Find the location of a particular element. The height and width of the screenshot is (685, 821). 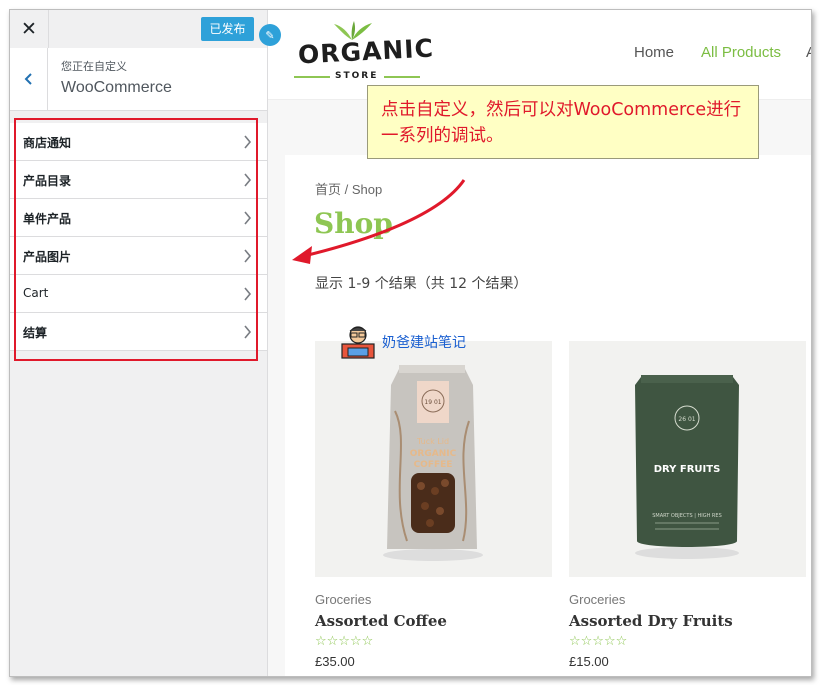

panel-header: 您正在自定义 WooCommerce is located at coordinates (138, 79).